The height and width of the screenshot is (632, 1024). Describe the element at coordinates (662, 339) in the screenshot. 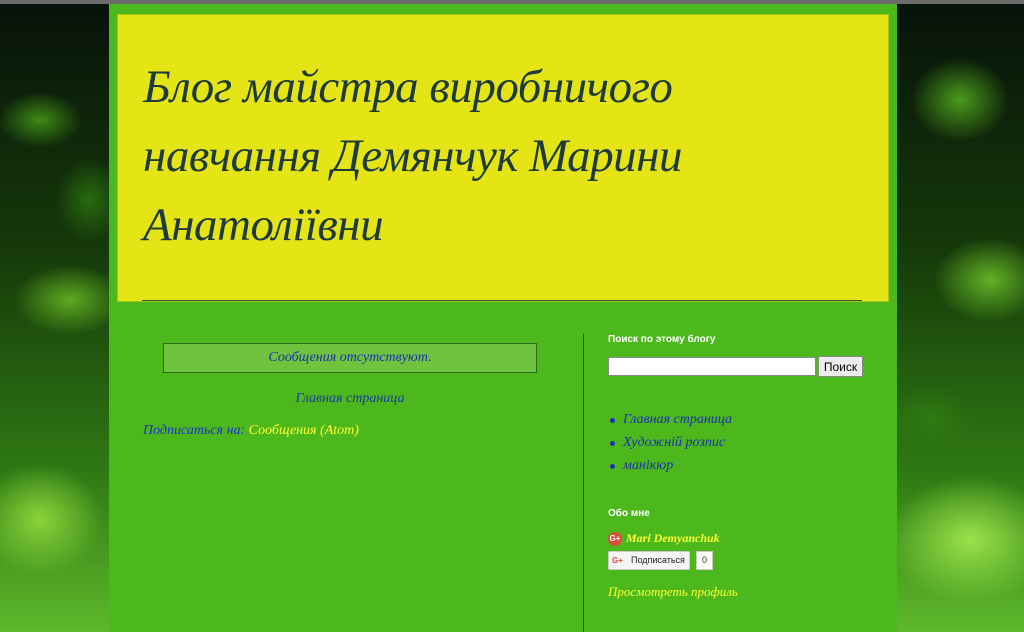

I see `search-widget-title: Поиск по этому блогу` at that location.